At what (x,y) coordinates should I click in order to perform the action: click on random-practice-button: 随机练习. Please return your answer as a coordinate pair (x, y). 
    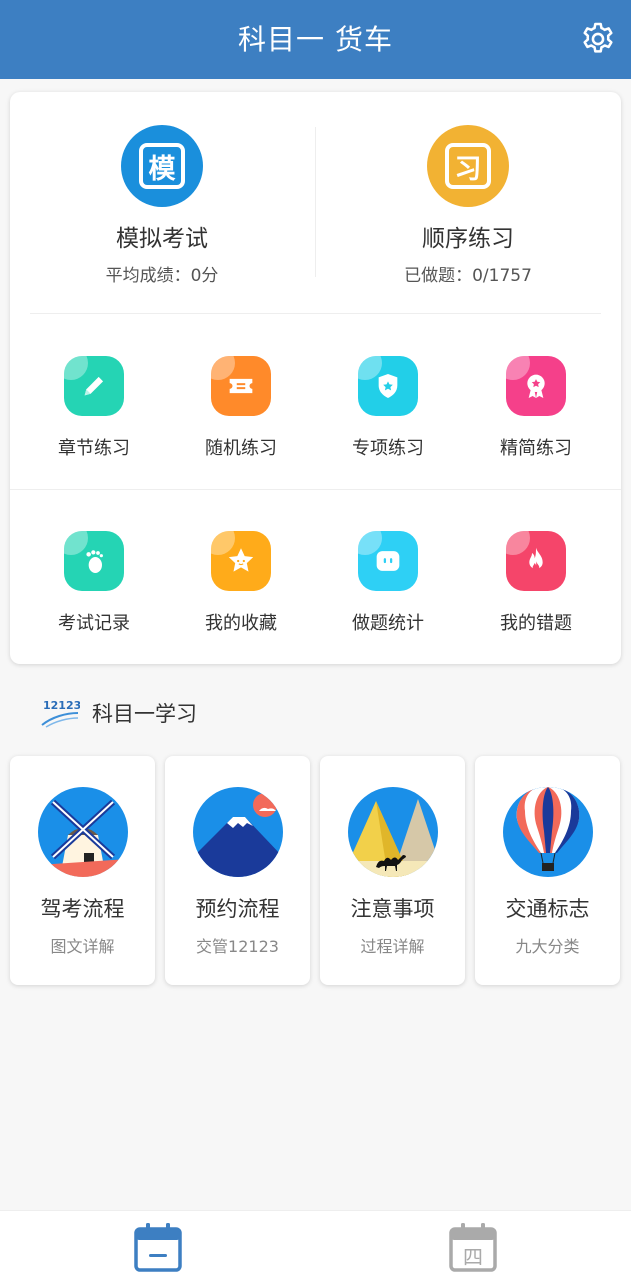
    Looking at the image, I should click on (241, 408).